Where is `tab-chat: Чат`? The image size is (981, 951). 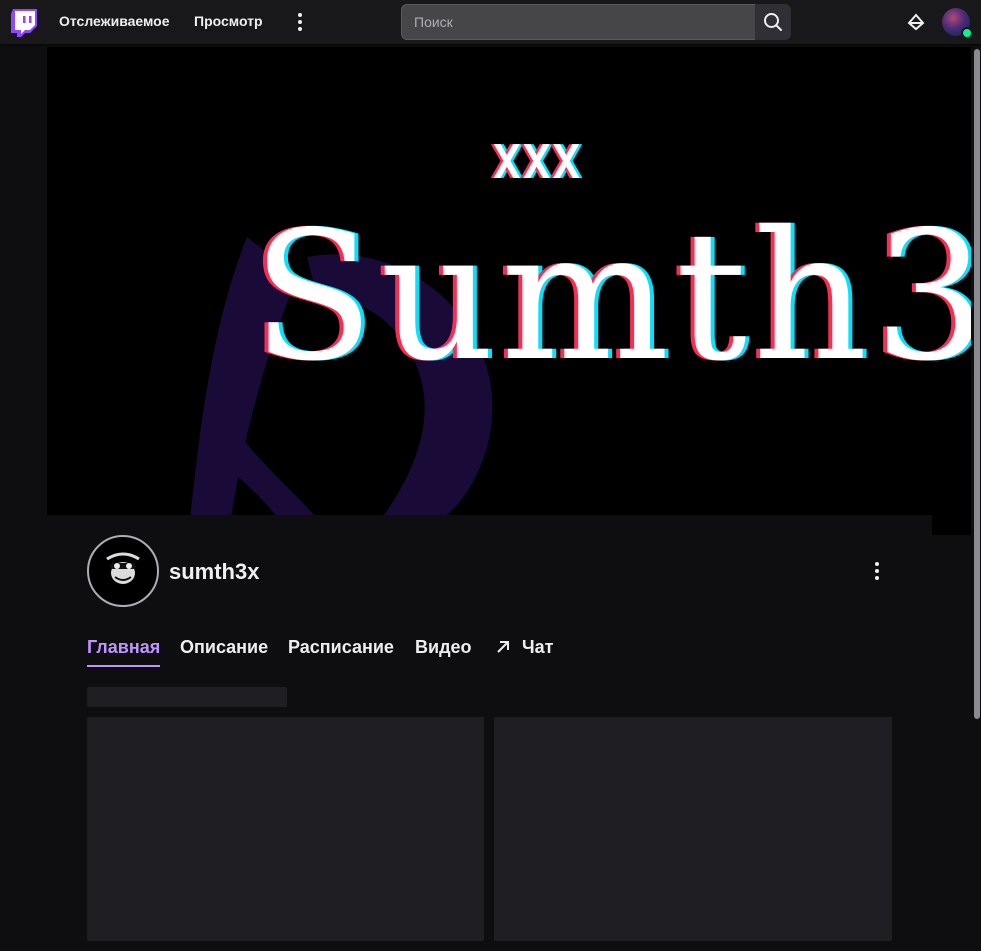
tab-chat: Чат is located at coordinates (537, 647).